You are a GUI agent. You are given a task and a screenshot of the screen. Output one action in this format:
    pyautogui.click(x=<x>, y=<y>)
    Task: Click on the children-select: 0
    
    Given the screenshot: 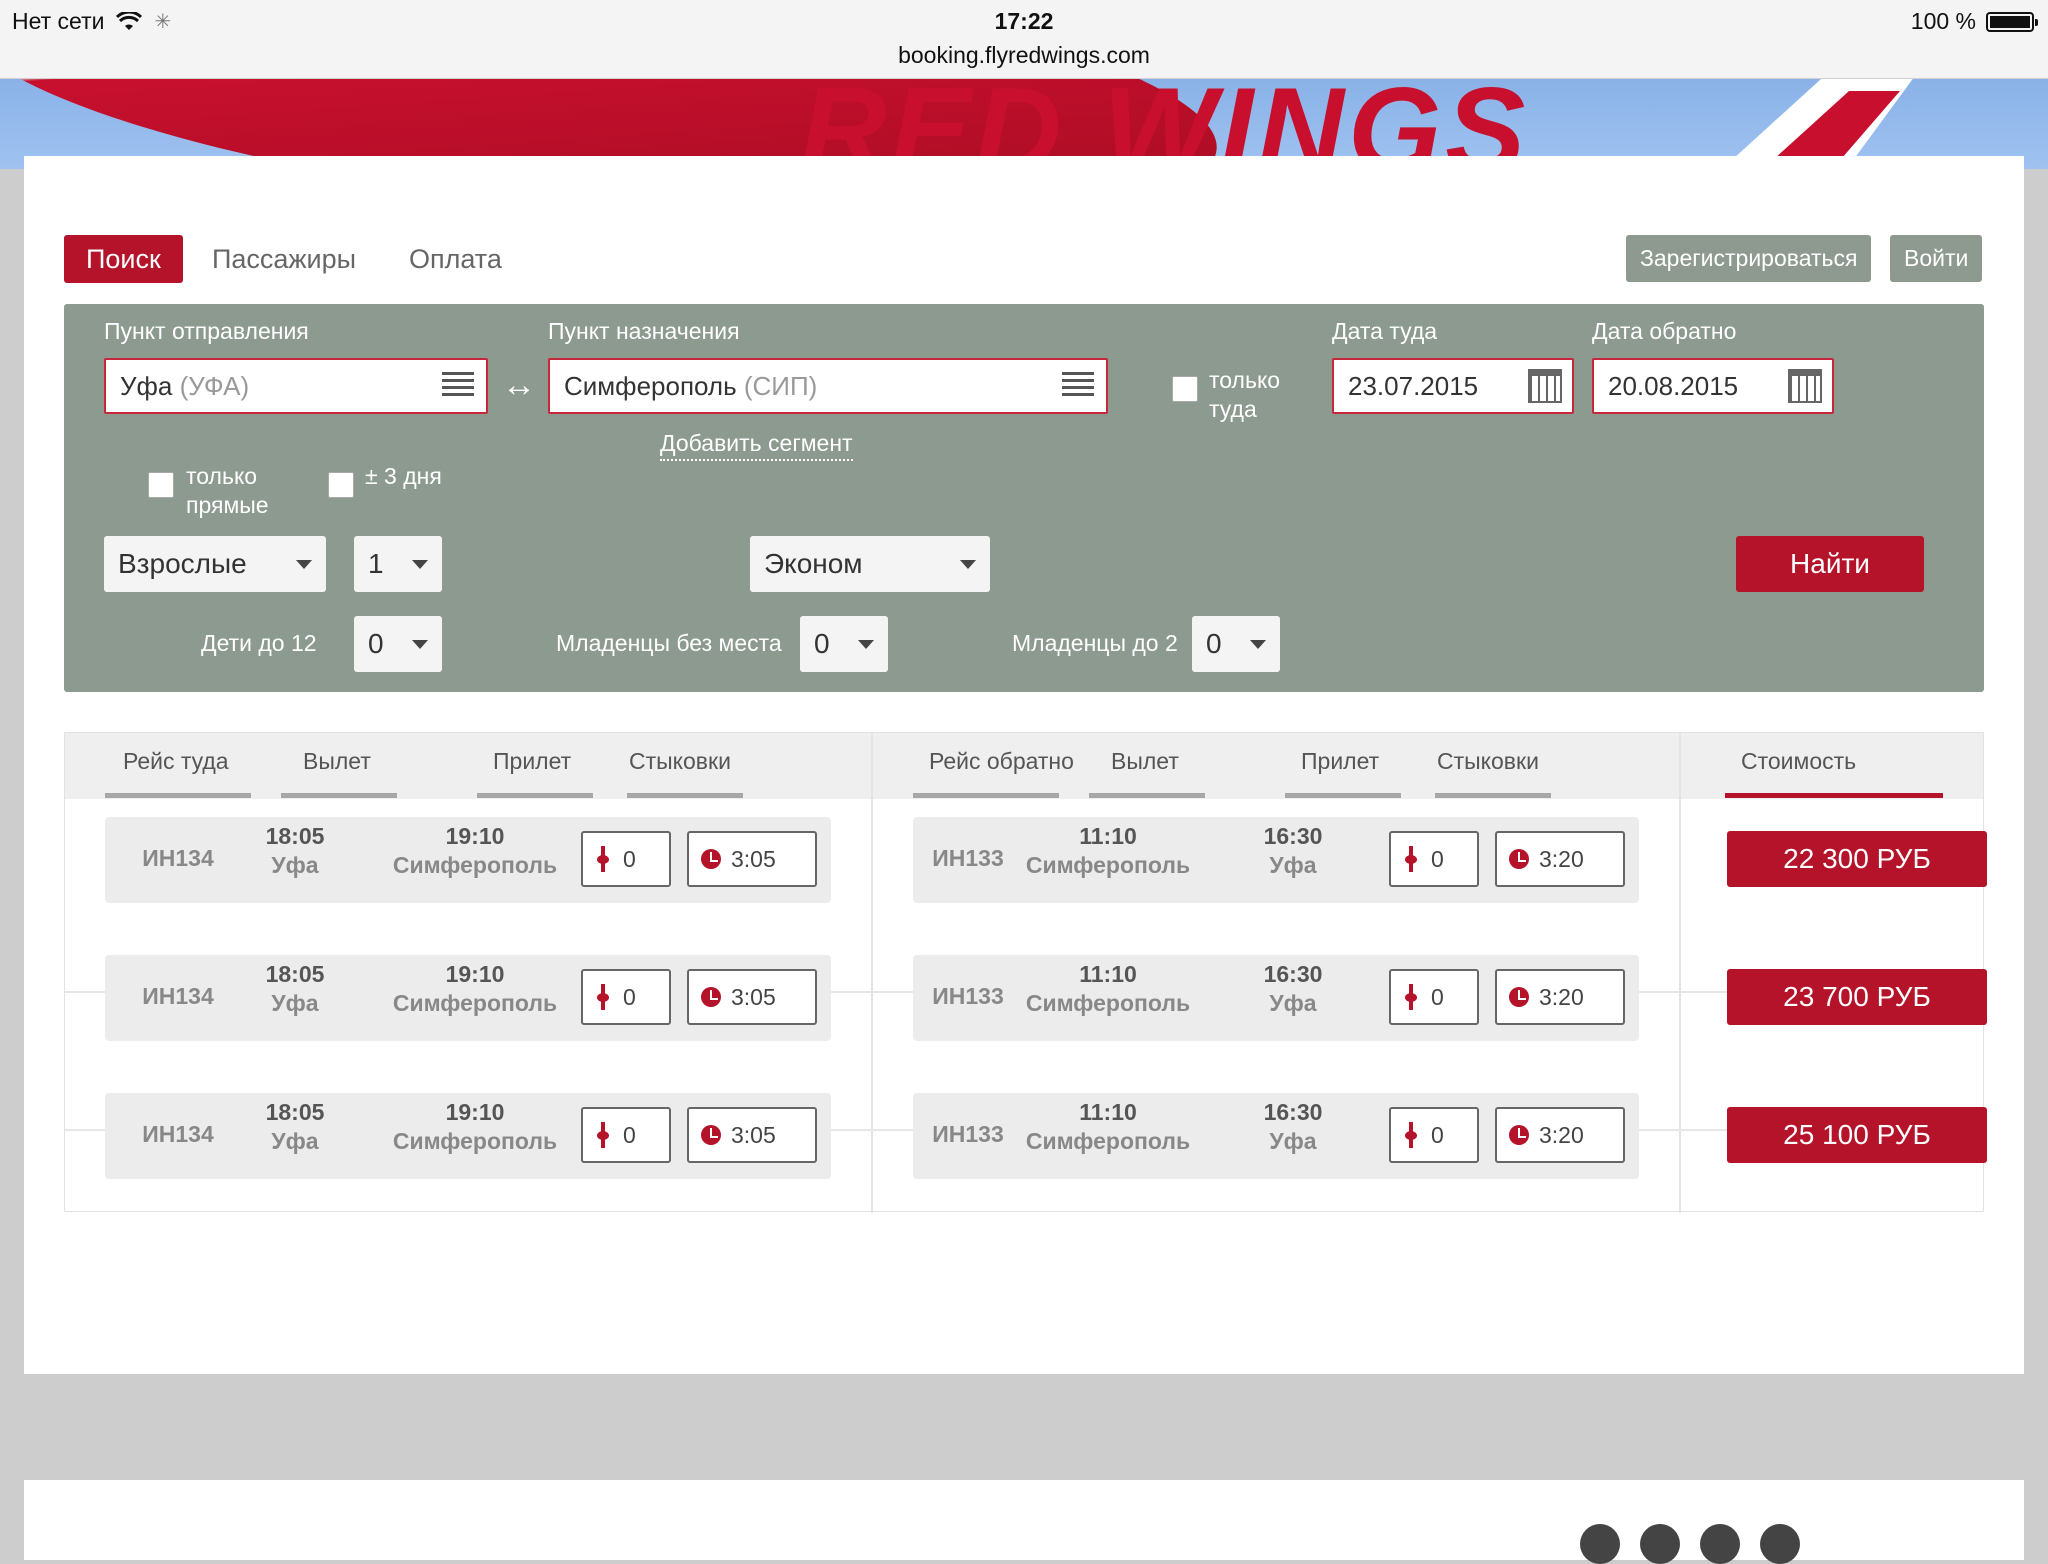 What is the action you would take?
    pyautogui.click(x=398, y=644)
    